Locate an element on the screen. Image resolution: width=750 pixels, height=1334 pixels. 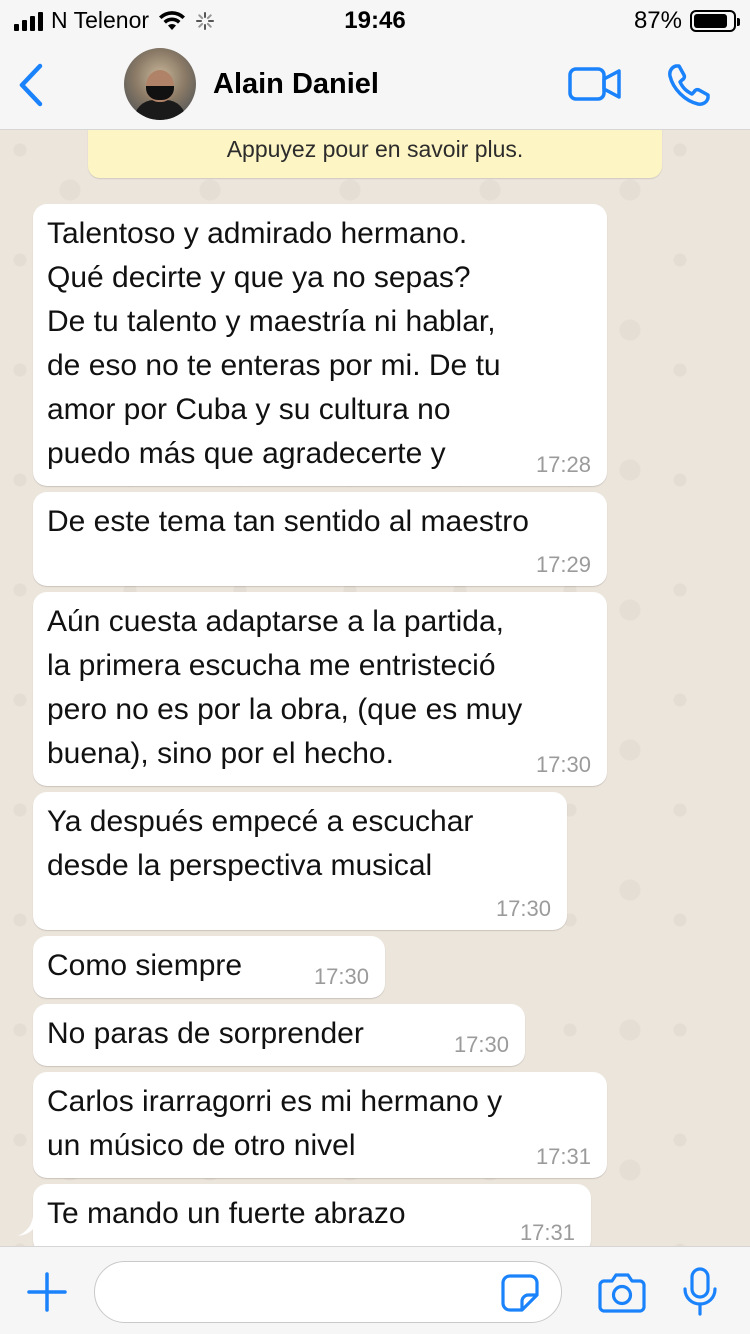
microphone-icon is located at coordinates (700, 1292).